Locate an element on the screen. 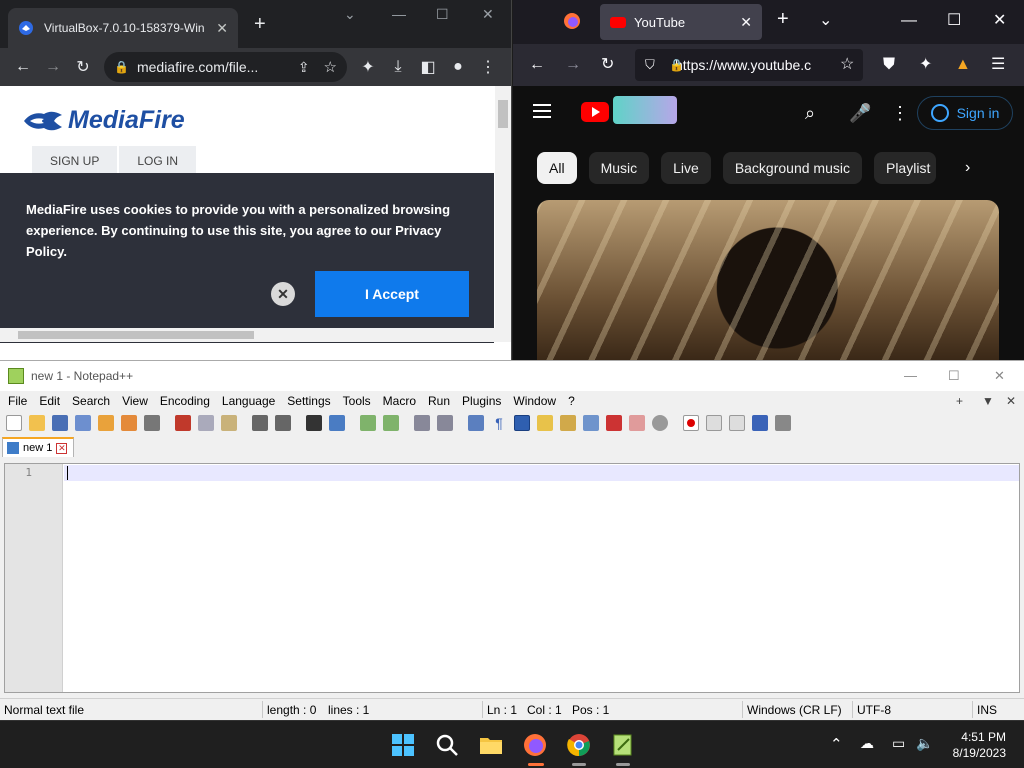 The width and height of the screenshot is (1024, 768). cookie-close-icon: ✕ is located at coordinates (283, 294).